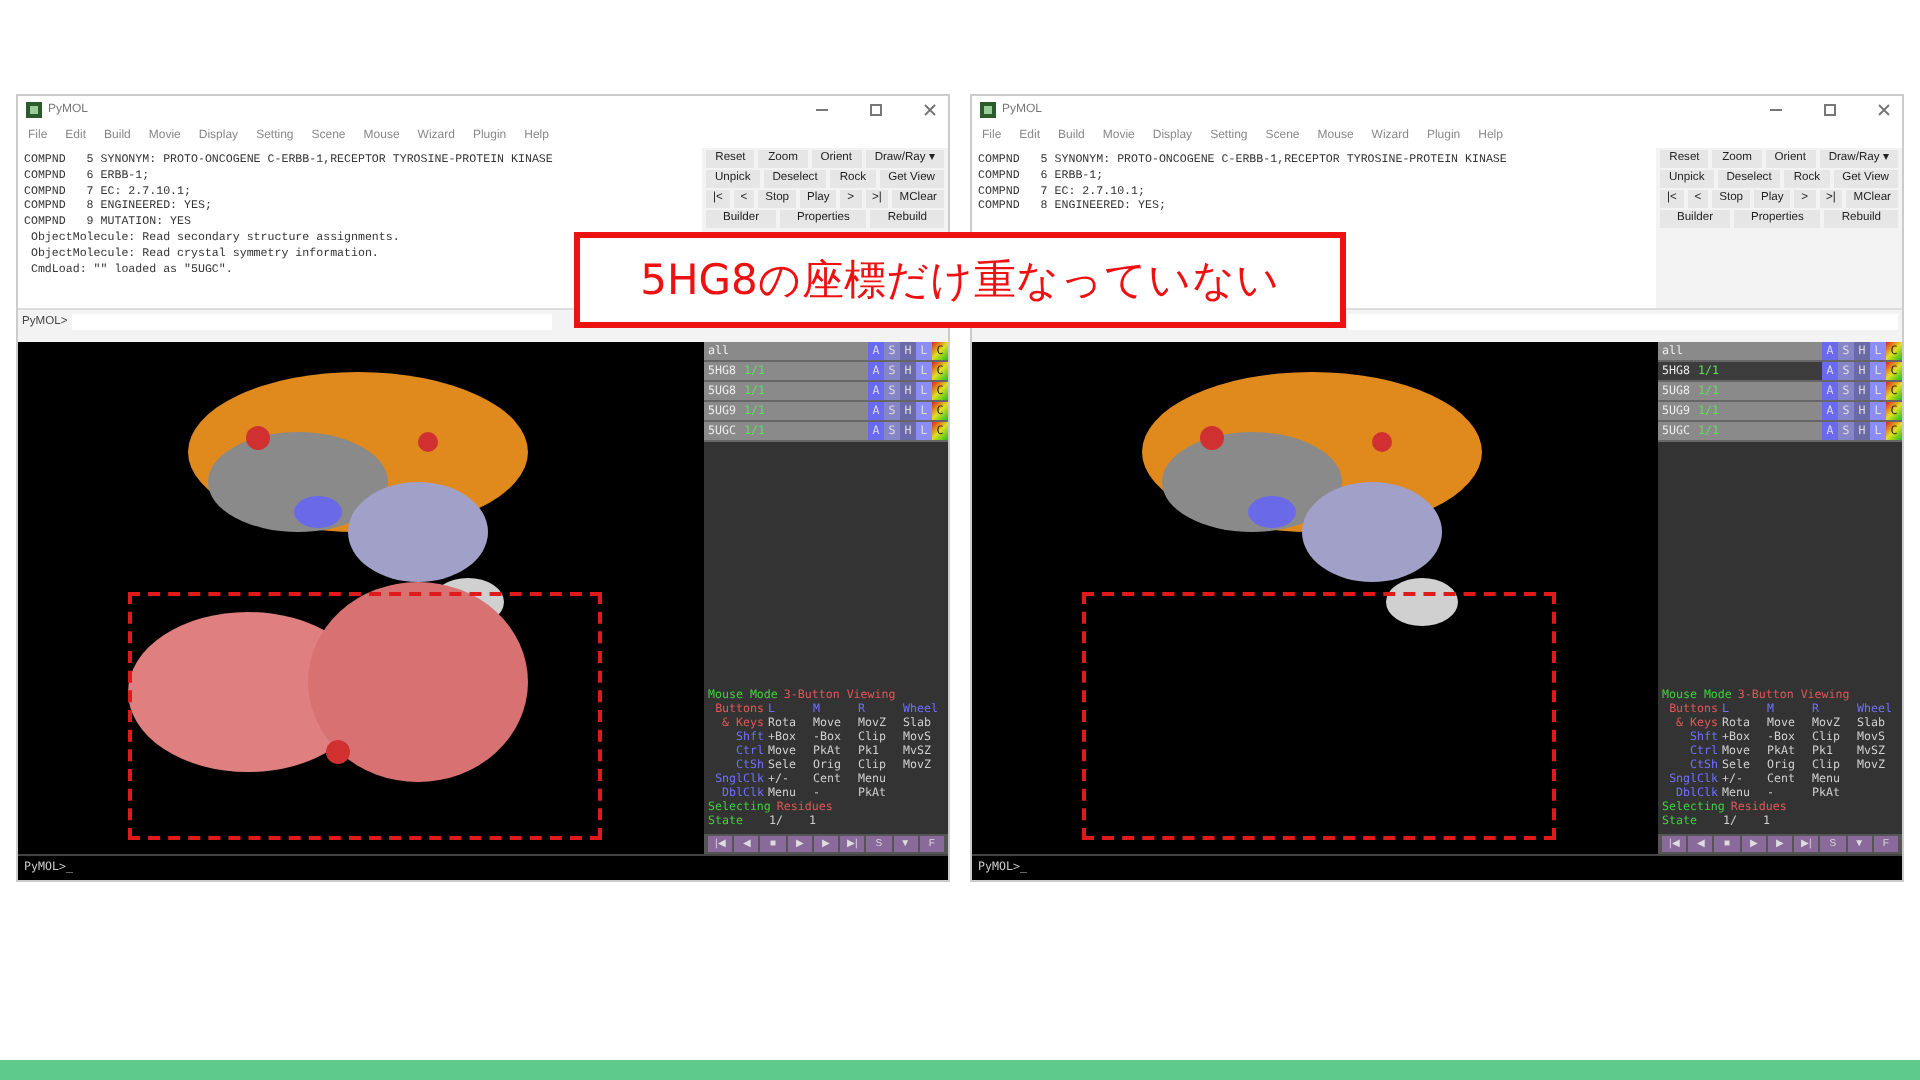  Describe the element at coordinates (960, 281) in the screenshot. I see `callout-text: 5HG8の座標だけ重なっていない` at that location.